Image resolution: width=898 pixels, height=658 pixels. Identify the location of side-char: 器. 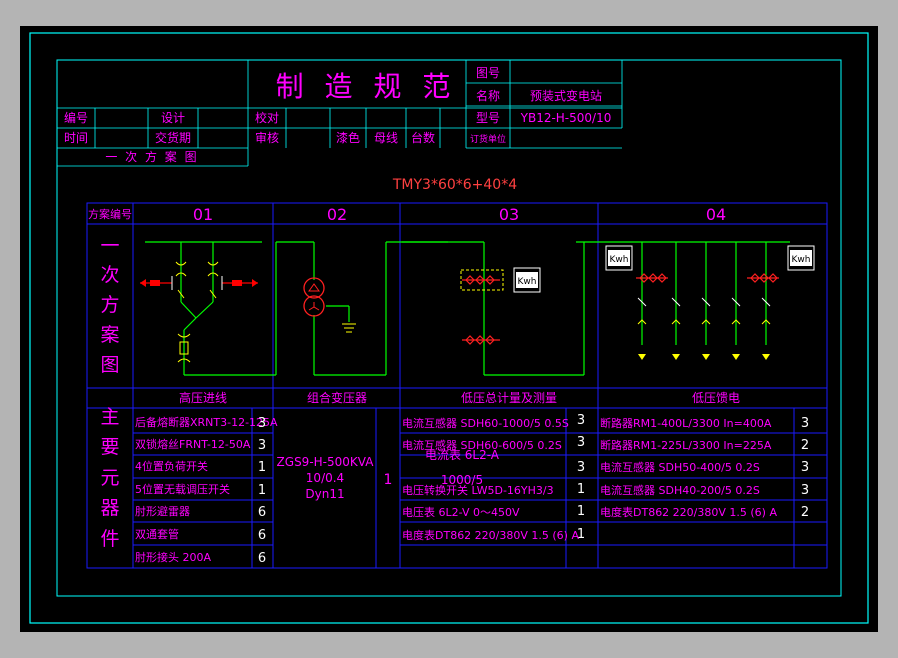
(109, 508).